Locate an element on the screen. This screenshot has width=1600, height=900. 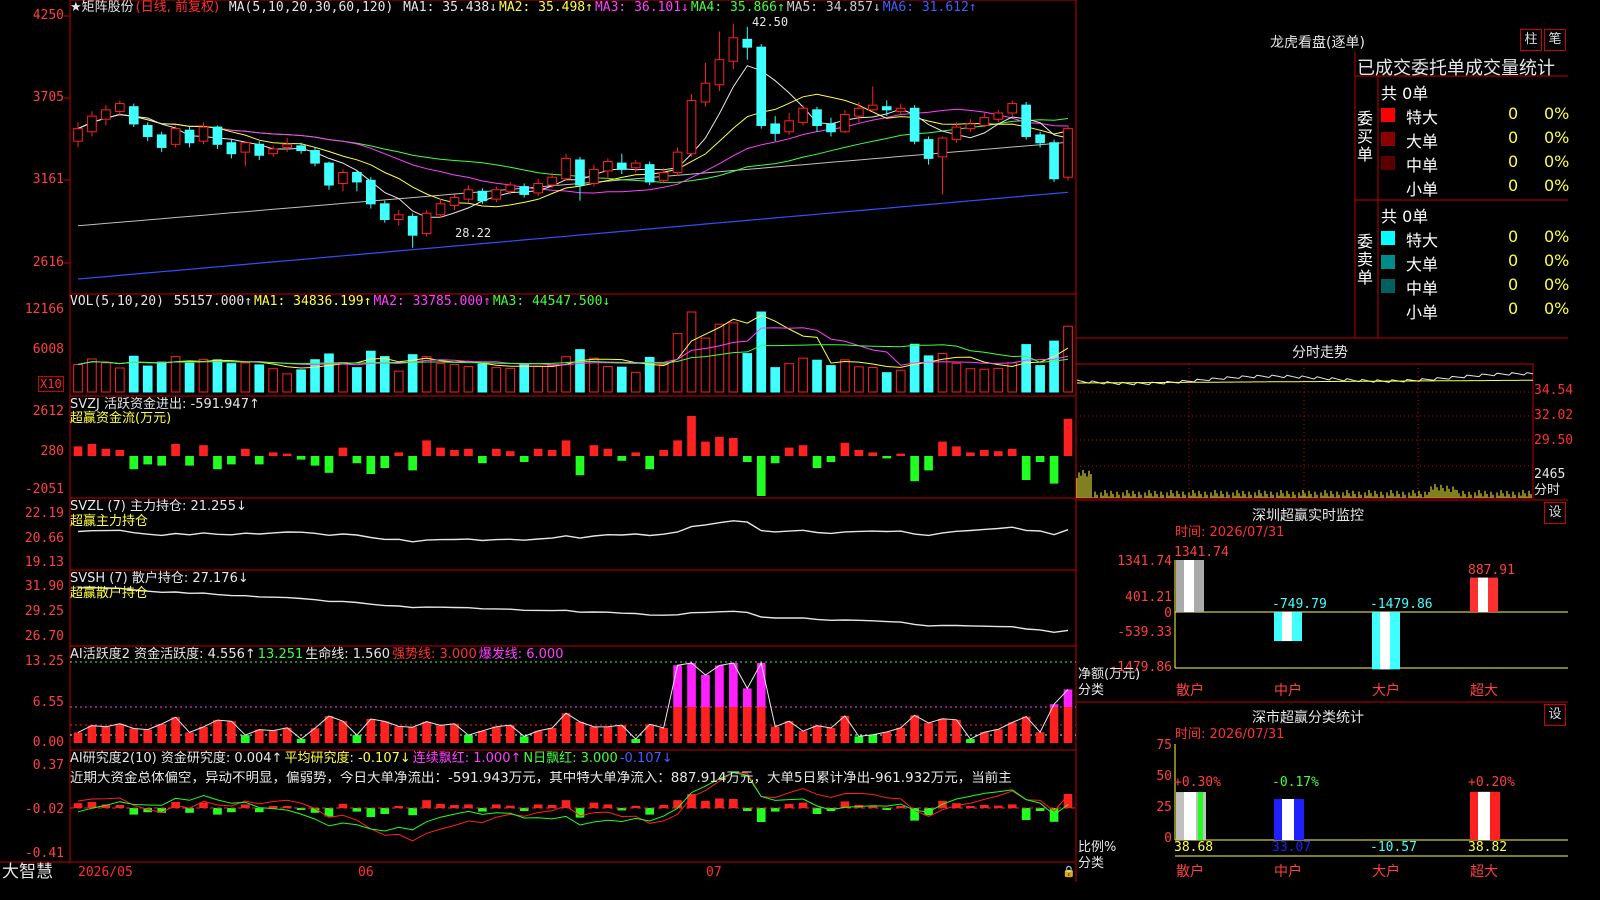
x-label-may: 2026/05 is located at coordinates (105, 872).